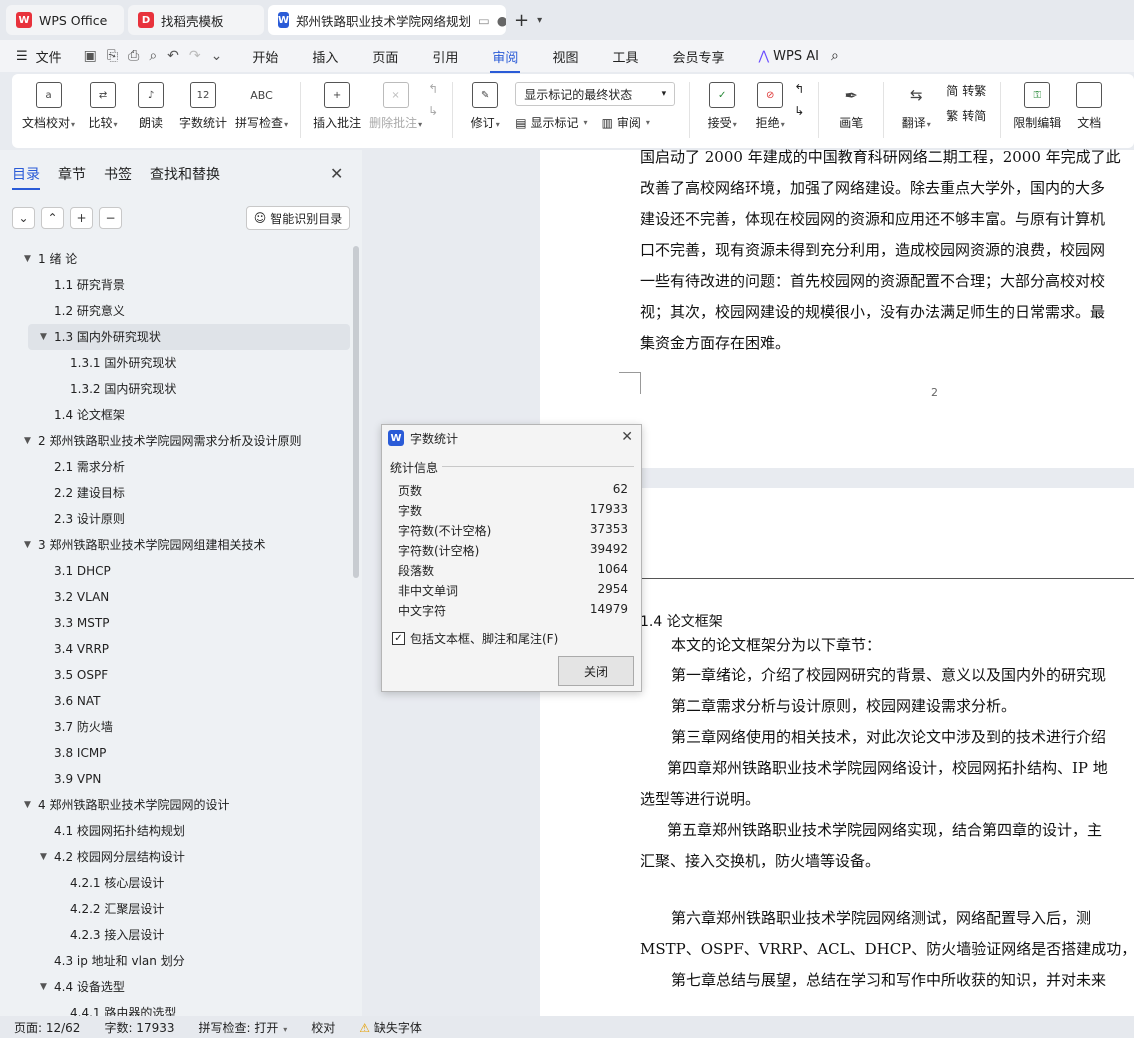 This screenshot has height=1038, width=1134. What do you see at coordinates (176, 389) in the screenshot?
I see `toc-item: 1.3.2 国内研究现状` at bounding box center [176, 389].